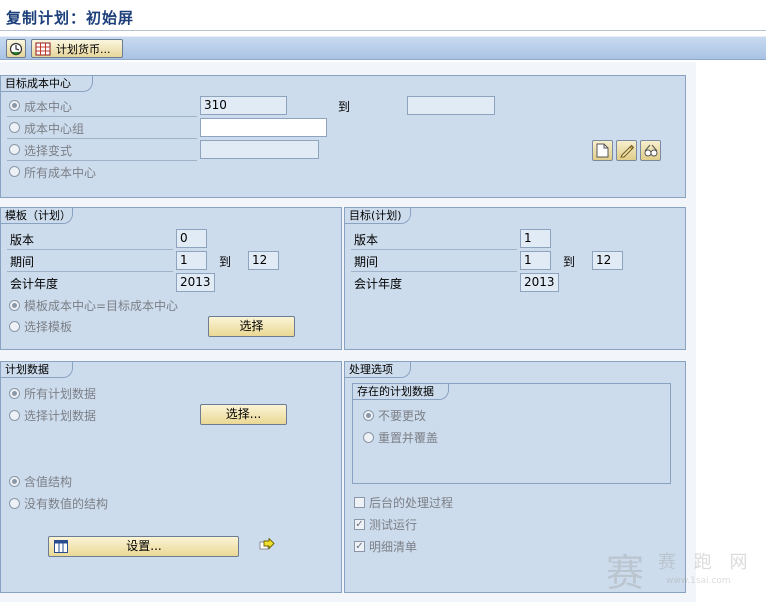  I want to click on radio-select-template, so click(14, 326).